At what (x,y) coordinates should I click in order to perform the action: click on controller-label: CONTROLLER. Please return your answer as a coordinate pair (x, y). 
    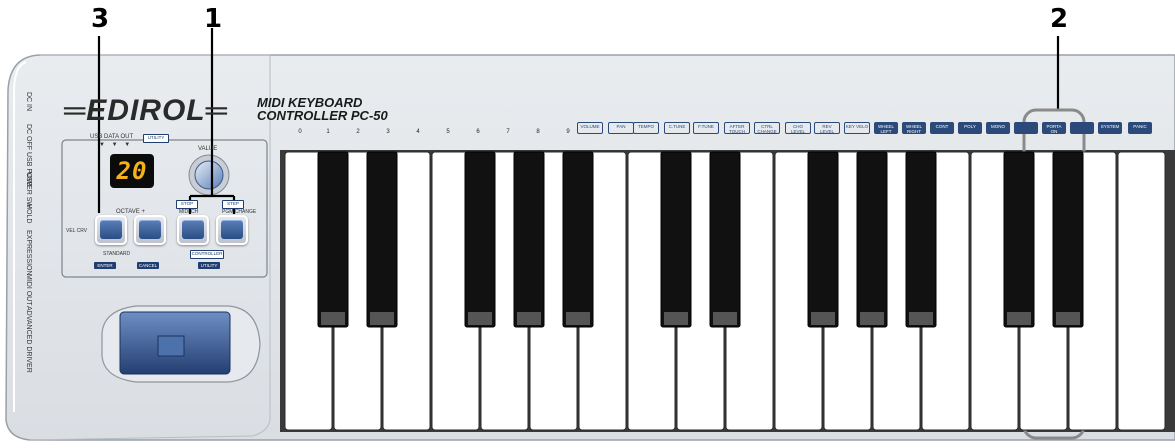
    Looking at the image, I should click on (207, 254).